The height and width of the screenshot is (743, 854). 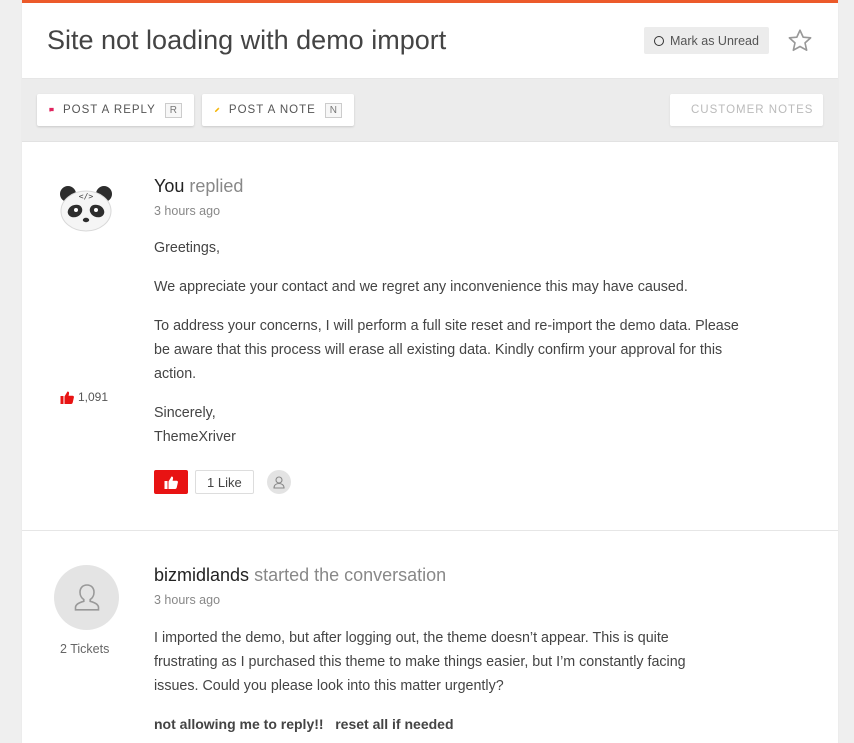 I want to click on customer-notes-button: CUSTOMER NOTES, so click(x=746, y=110).